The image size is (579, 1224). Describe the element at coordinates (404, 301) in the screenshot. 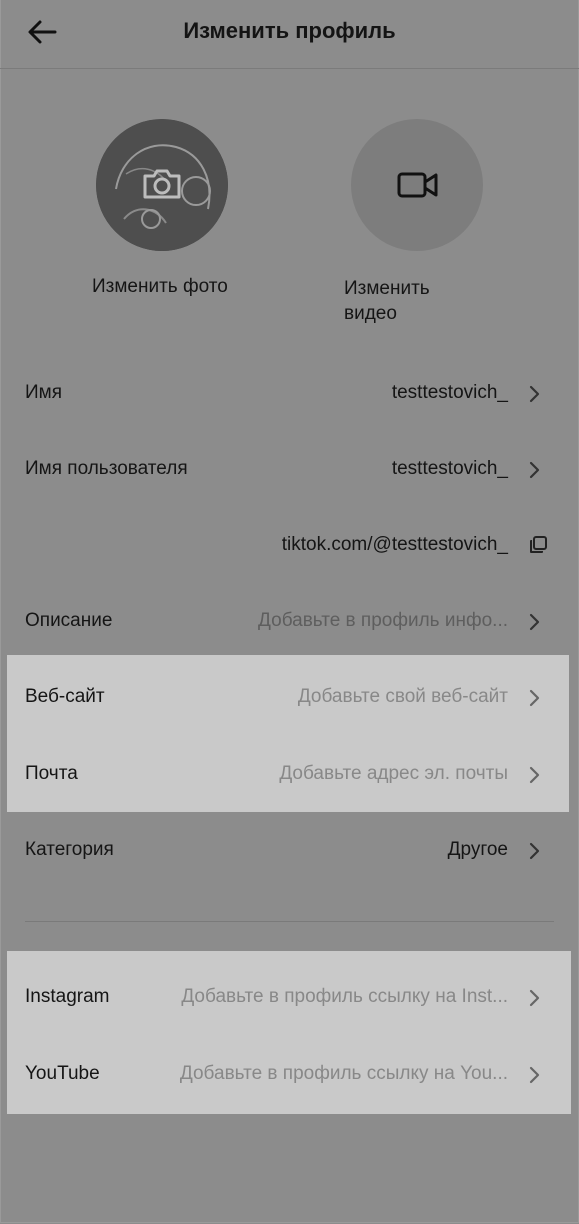

I see `change-video-link: Изменить видео` at that location.